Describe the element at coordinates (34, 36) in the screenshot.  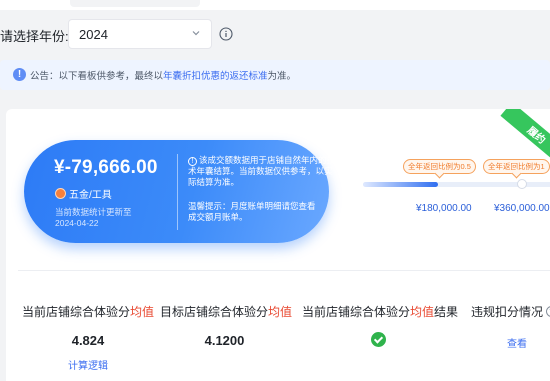
I see `year-filter-label: 请选择年份:` at that location.